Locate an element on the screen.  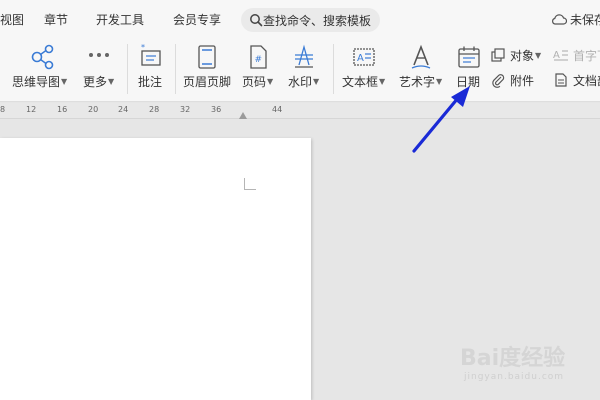
ruler-tick-label: 8 is located at coordinates (3, 109).